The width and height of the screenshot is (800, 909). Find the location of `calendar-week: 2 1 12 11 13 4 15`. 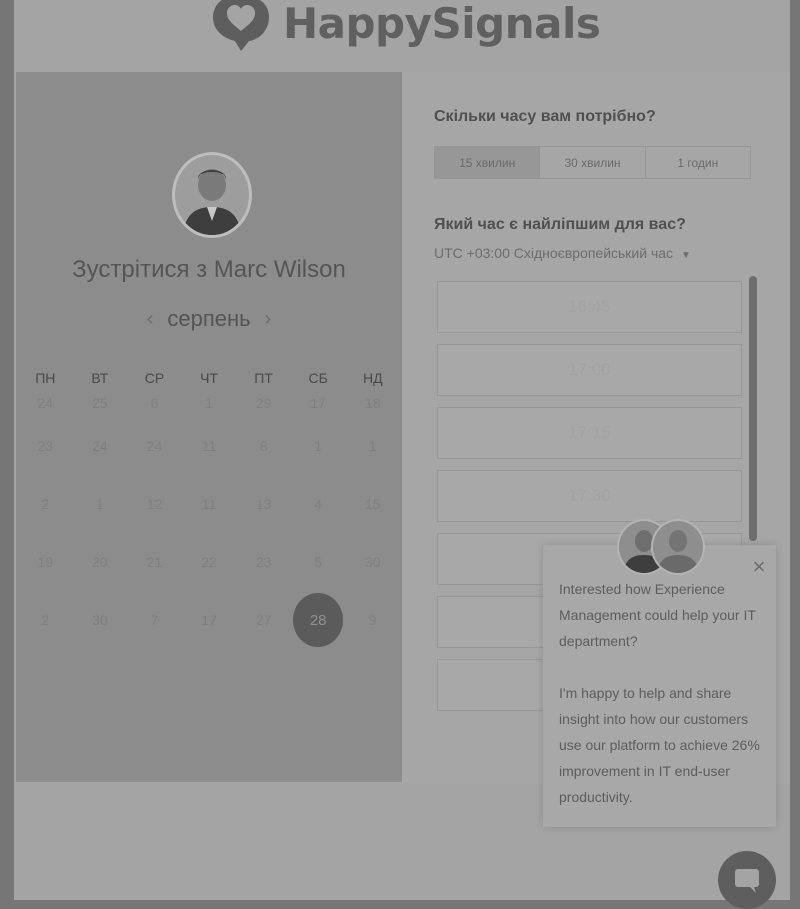

calendar-week: 2 1 12 11 13 4 15 is located at coordinates (209, 504).